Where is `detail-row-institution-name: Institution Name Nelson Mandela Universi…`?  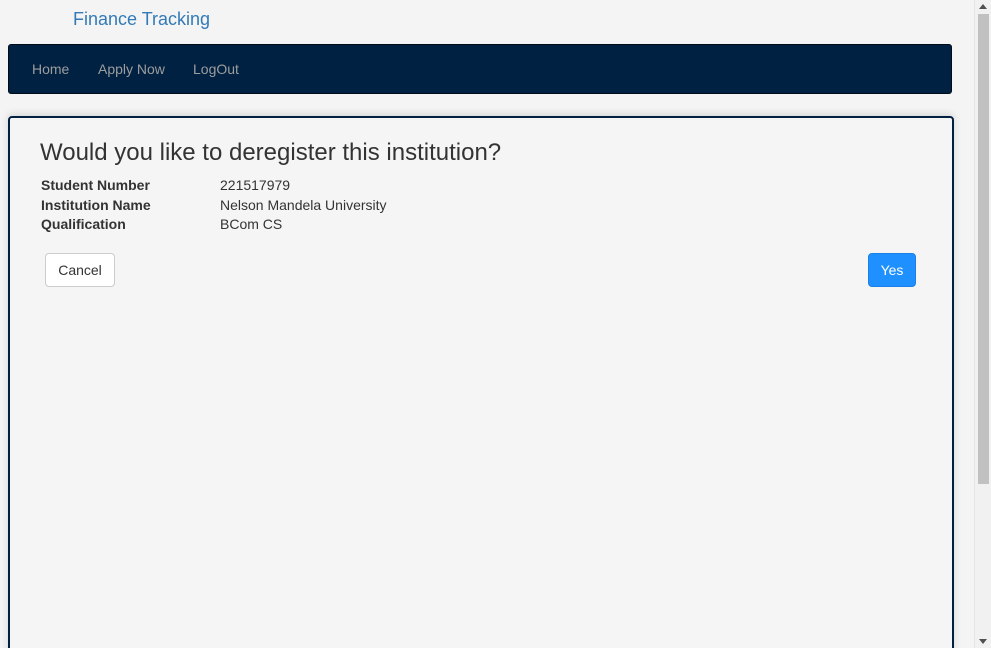 detail-row-institution-name: Institution Name Nelson Mandela Universi… is located at coordinates (341, 206).